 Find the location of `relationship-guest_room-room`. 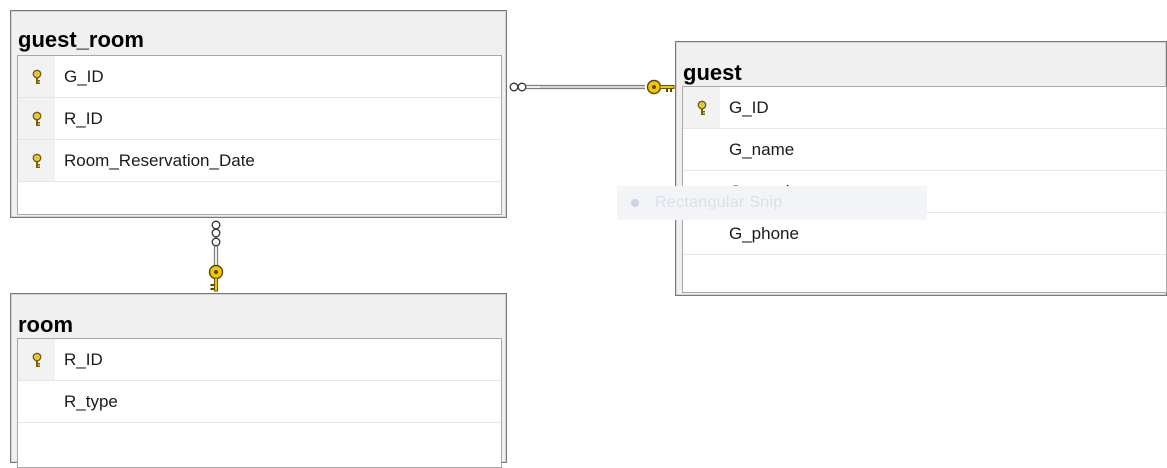

relationship-guest_room-room is located at coordinates (216, 256).